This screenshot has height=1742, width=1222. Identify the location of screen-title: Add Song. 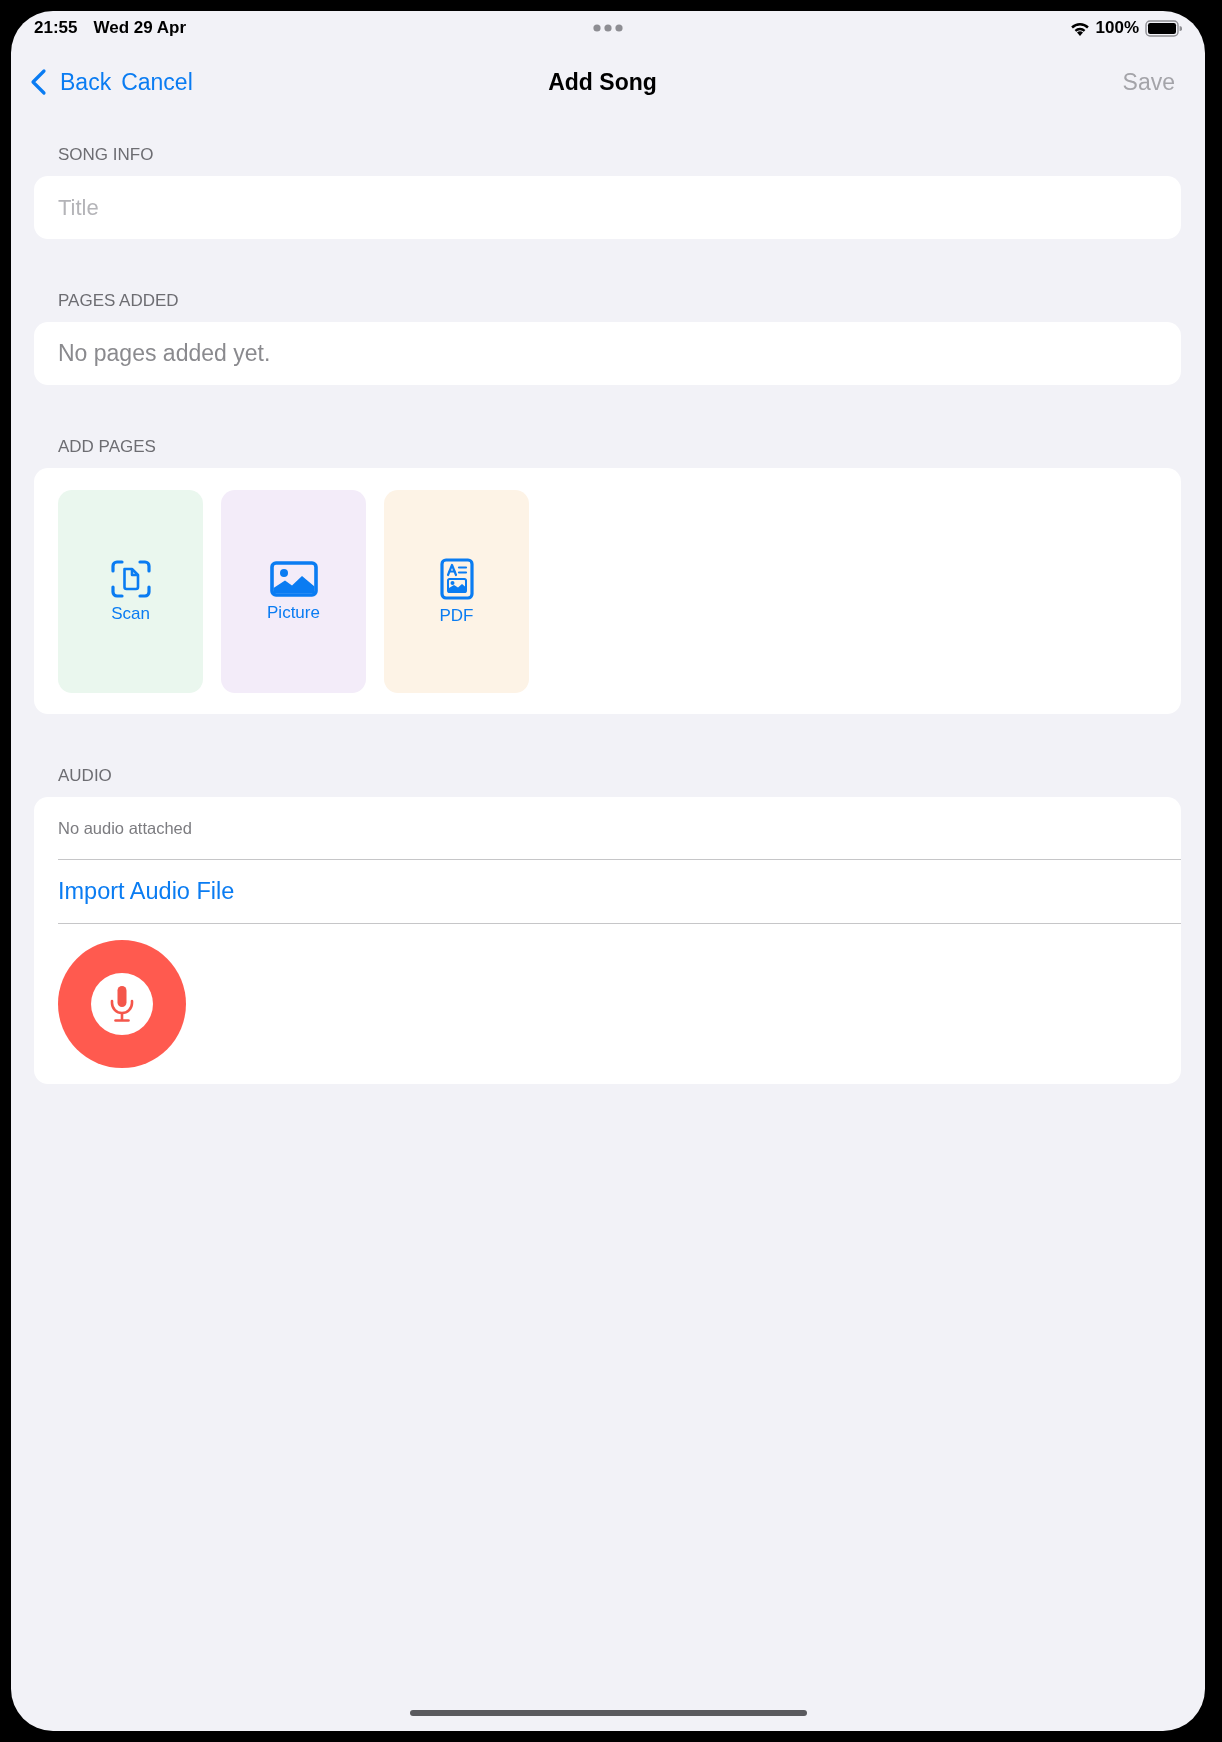
(602, 82).